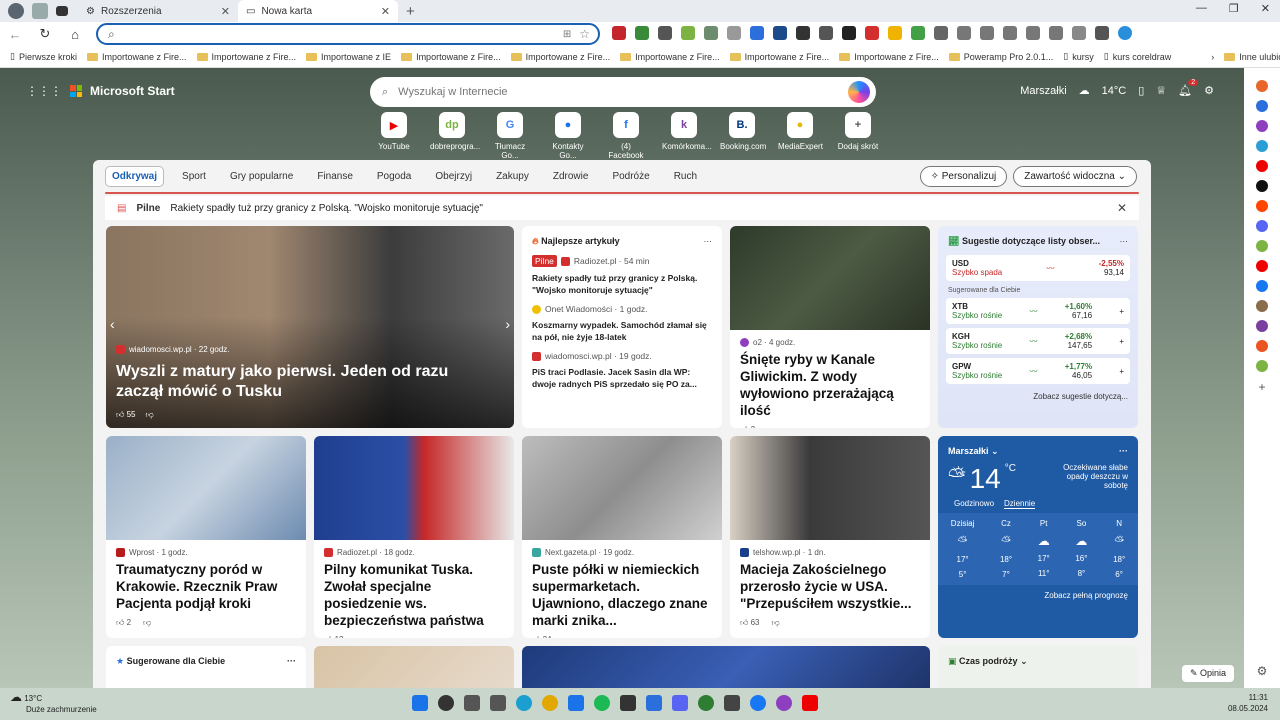  Describe the element at coordinates (1201, 8) in the screenshot. I see `minimize-button: —` at that location.